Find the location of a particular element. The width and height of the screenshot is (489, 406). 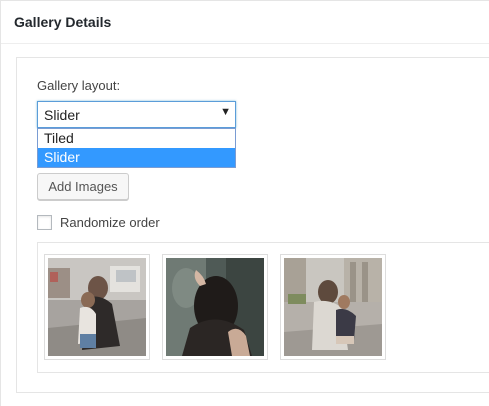

gallery-layout-select: Slider ▼ is located at coordinates (136, 114).